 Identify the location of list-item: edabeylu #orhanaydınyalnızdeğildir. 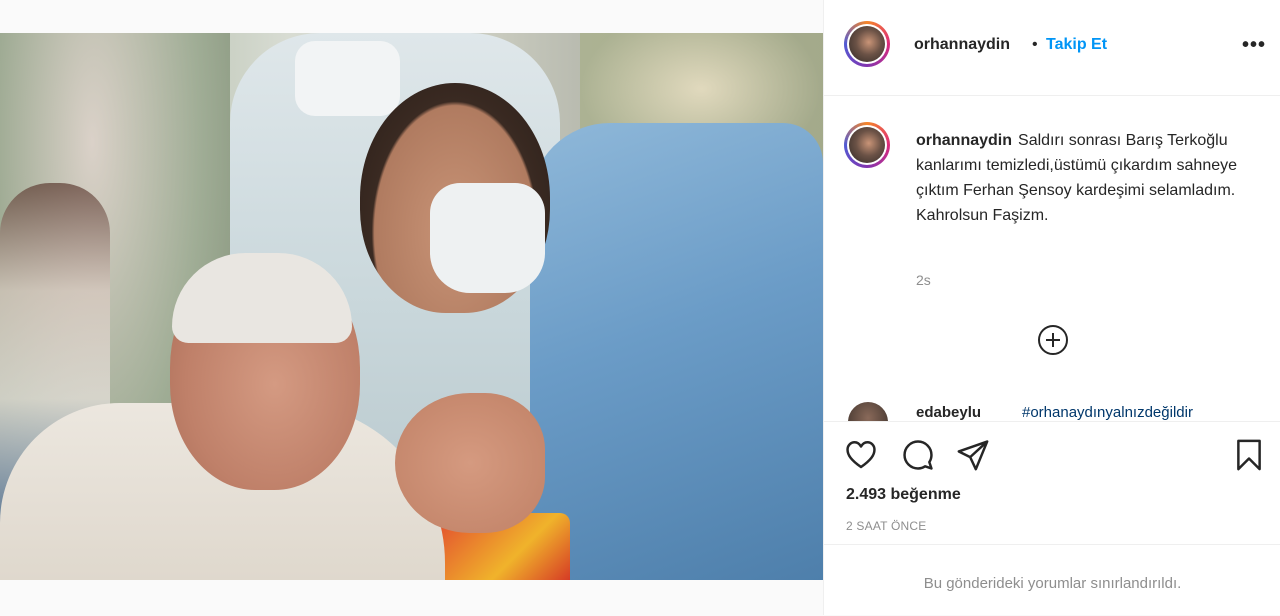
(1054, 410).